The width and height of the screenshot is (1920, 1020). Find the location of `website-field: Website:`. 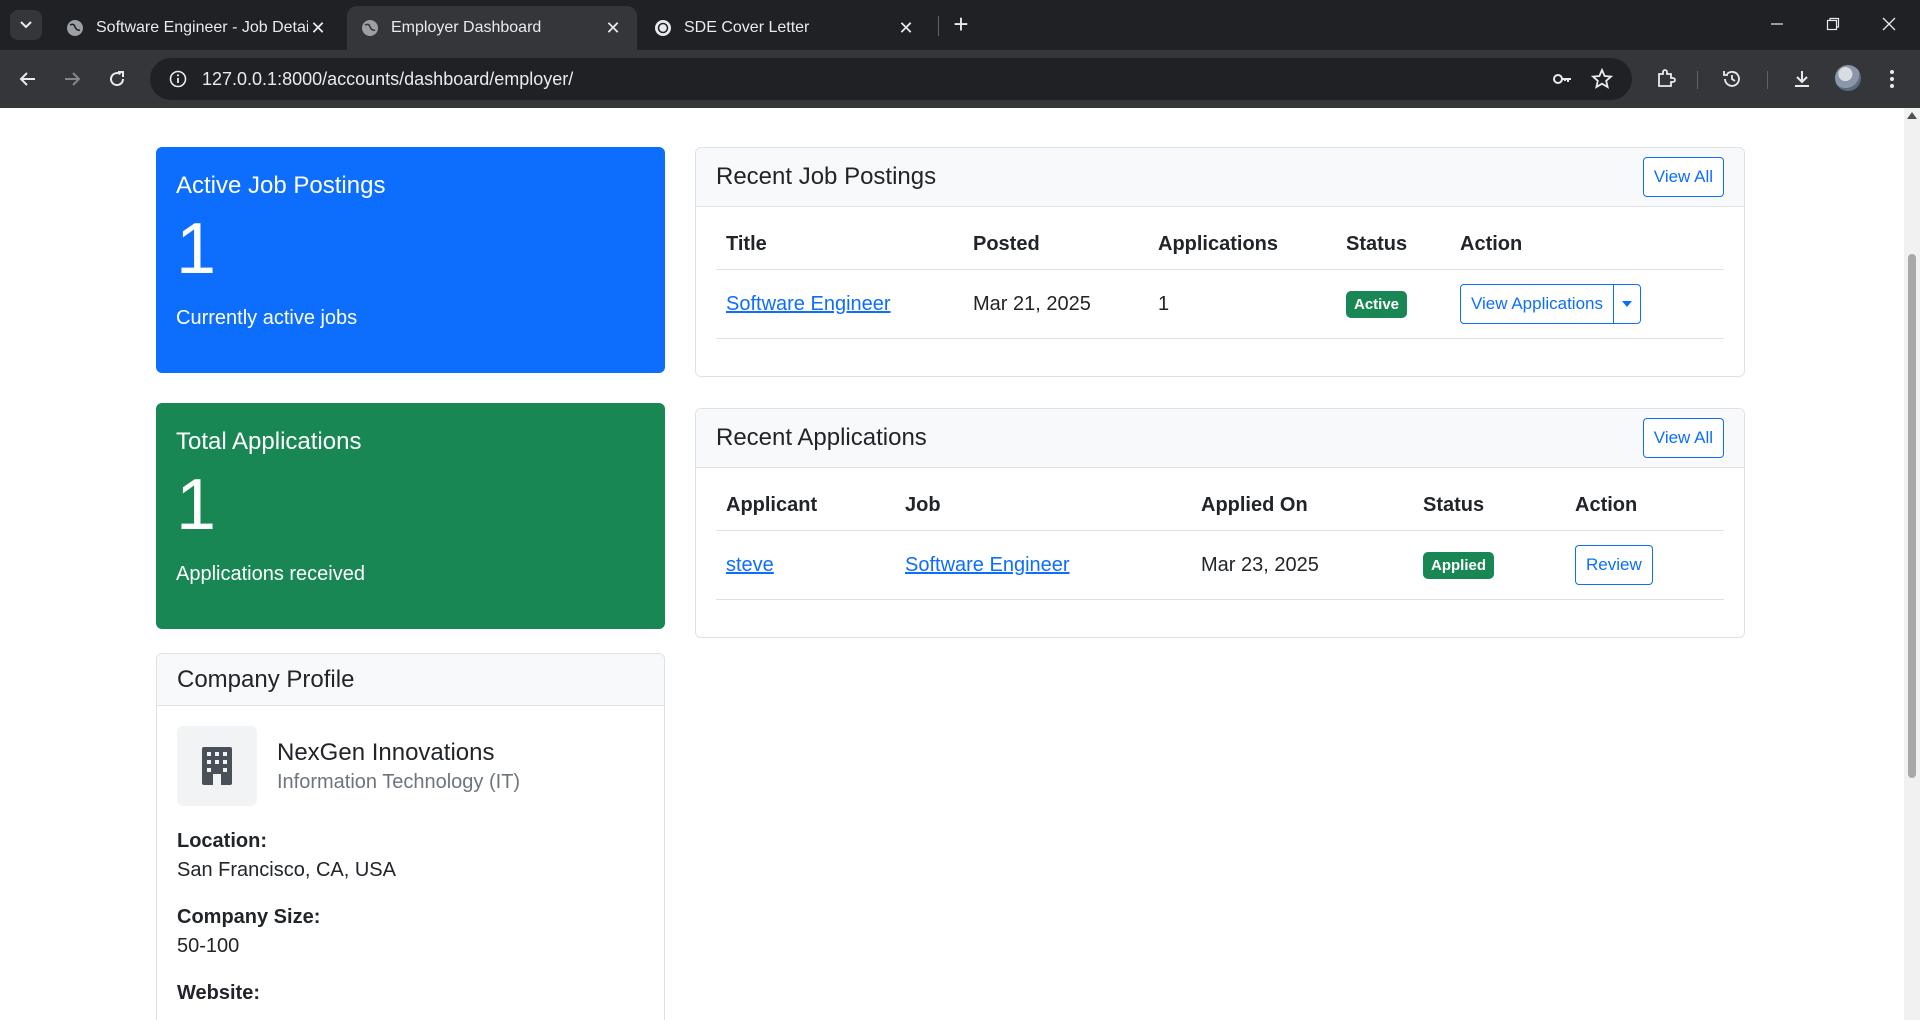

website-field: Website: is located at coordinates (410, 993).